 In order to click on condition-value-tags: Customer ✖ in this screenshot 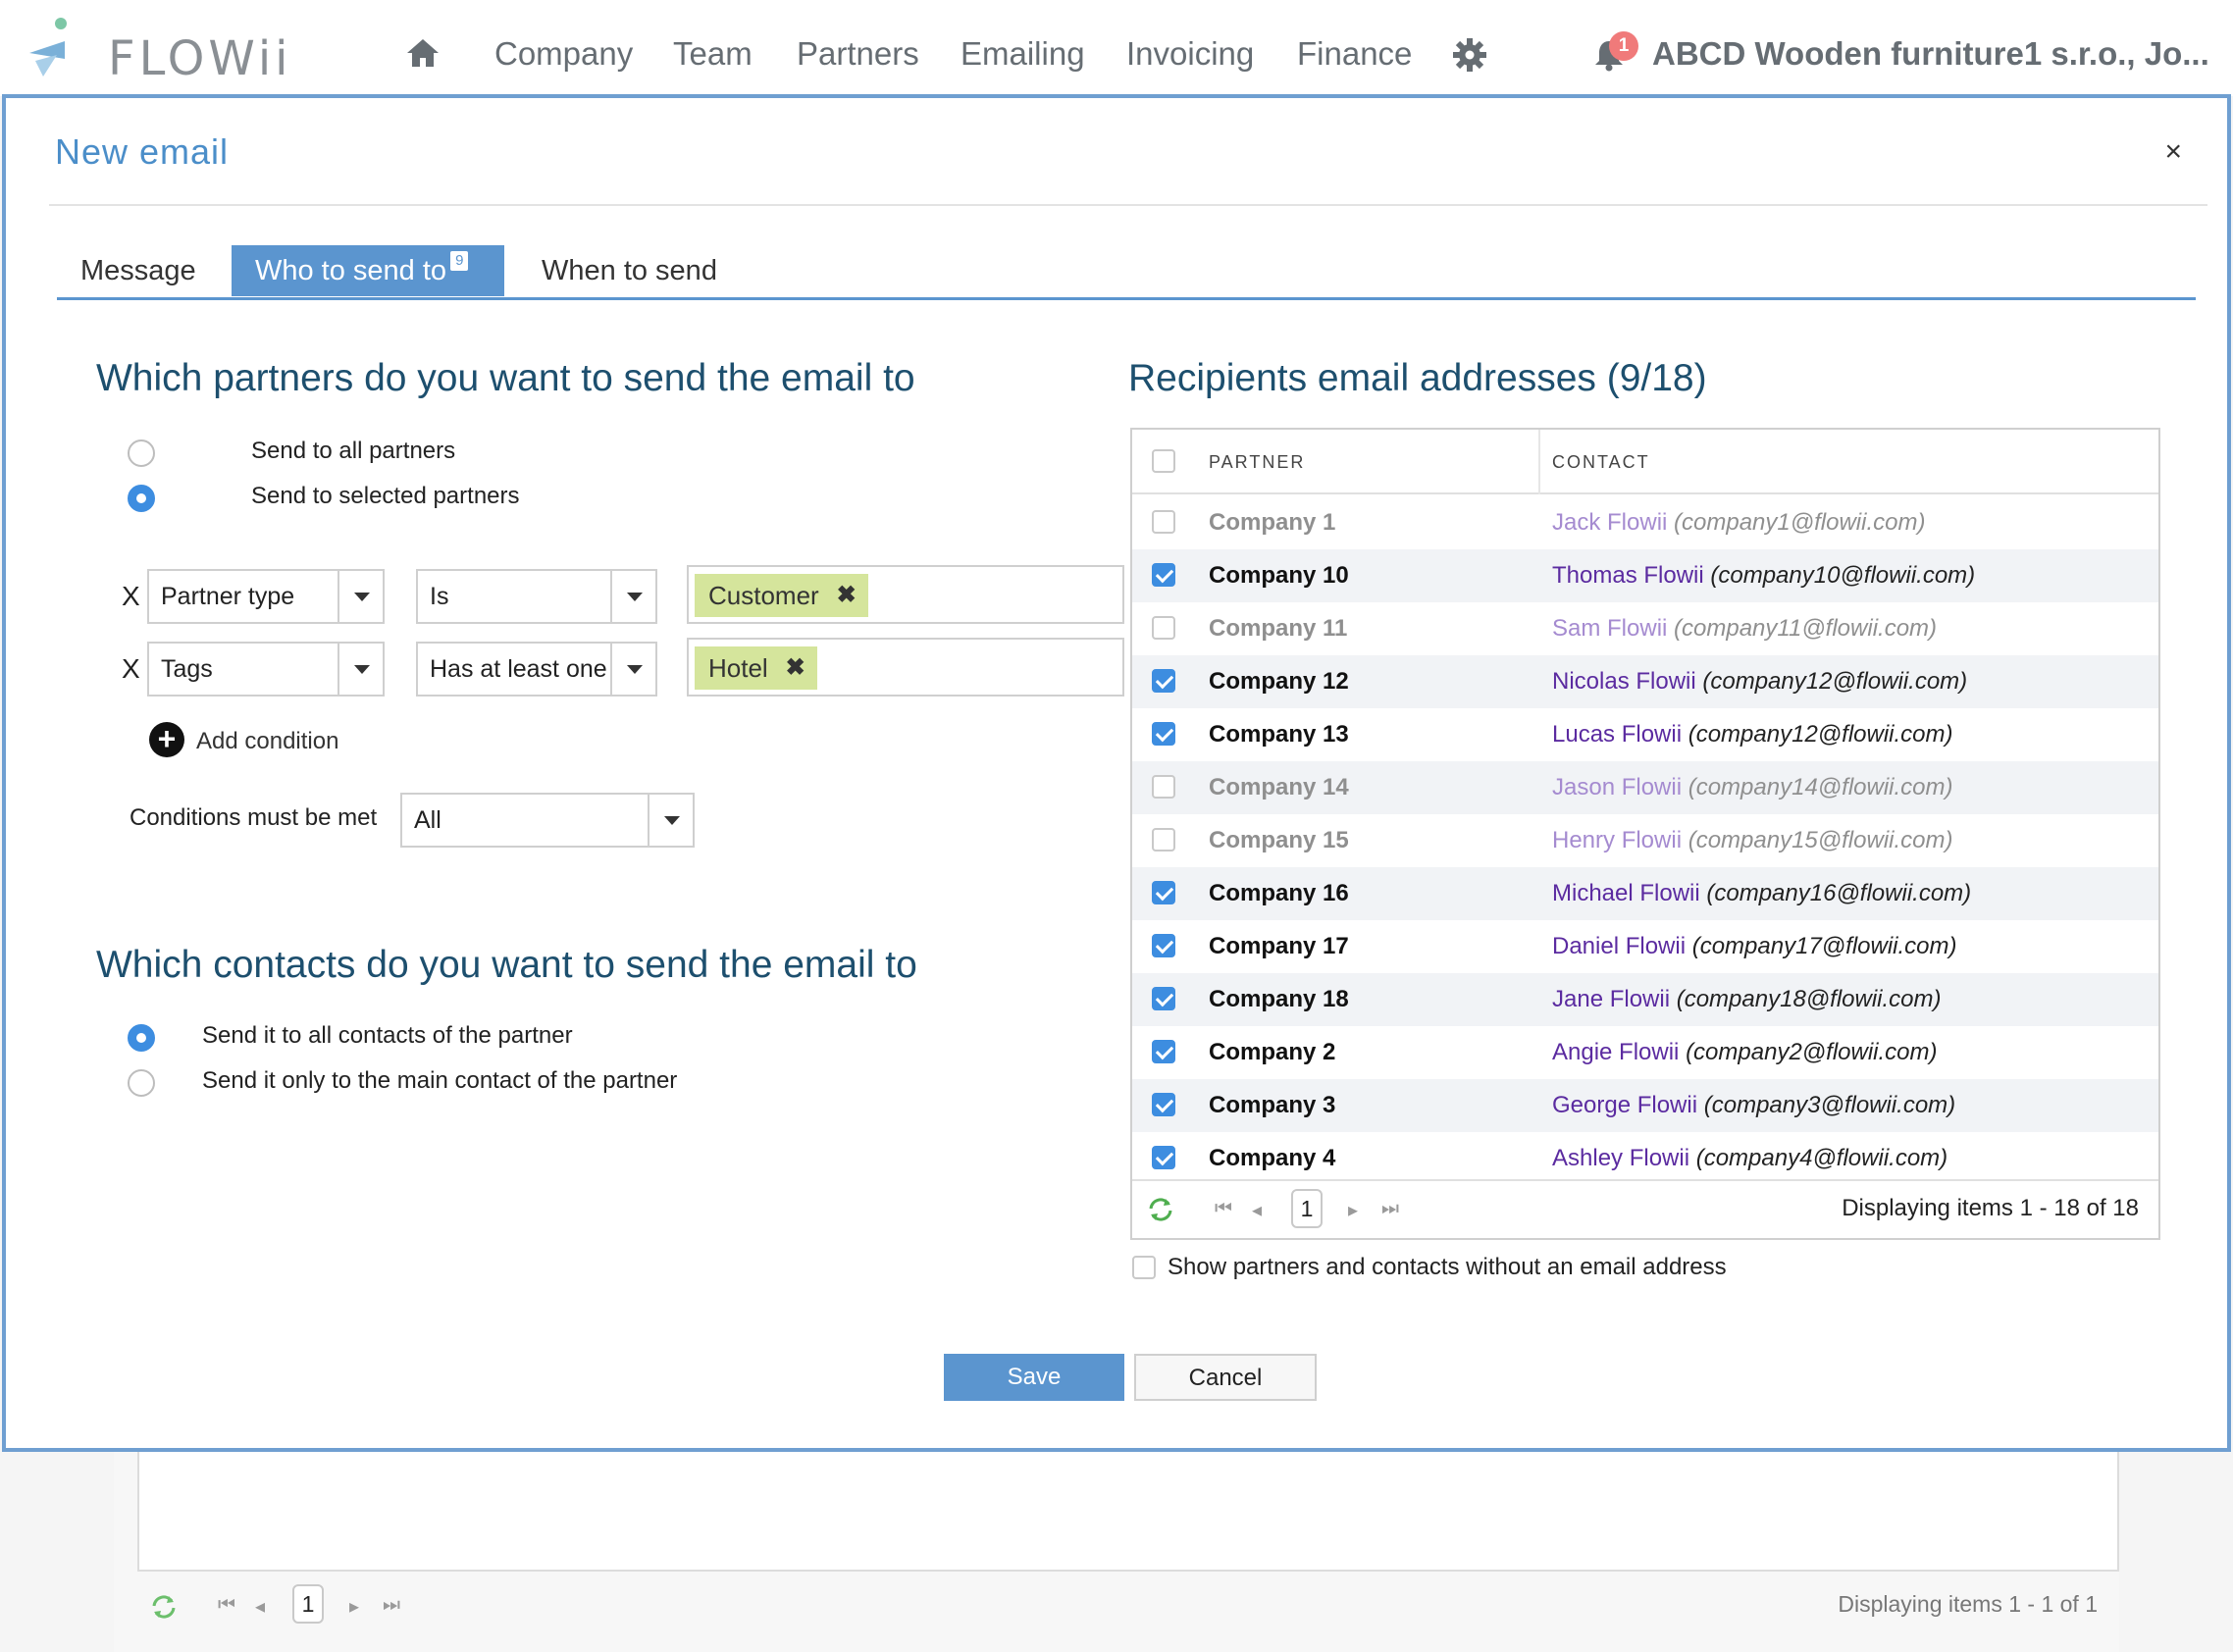, I will do `click(905, 594)`.